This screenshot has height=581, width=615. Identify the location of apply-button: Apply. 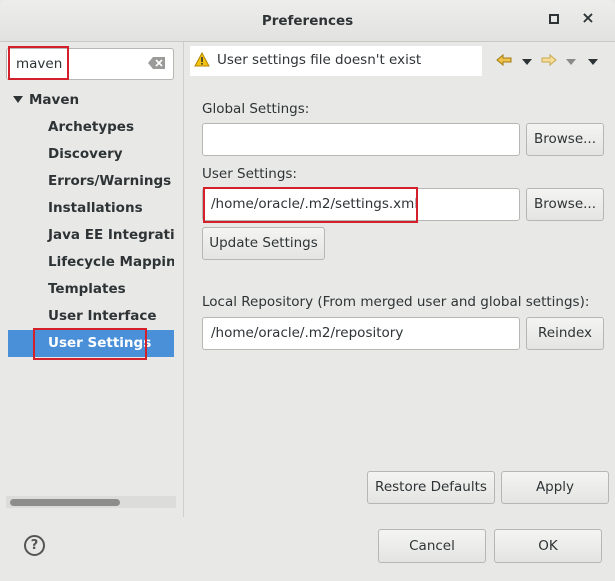
(555, 487).